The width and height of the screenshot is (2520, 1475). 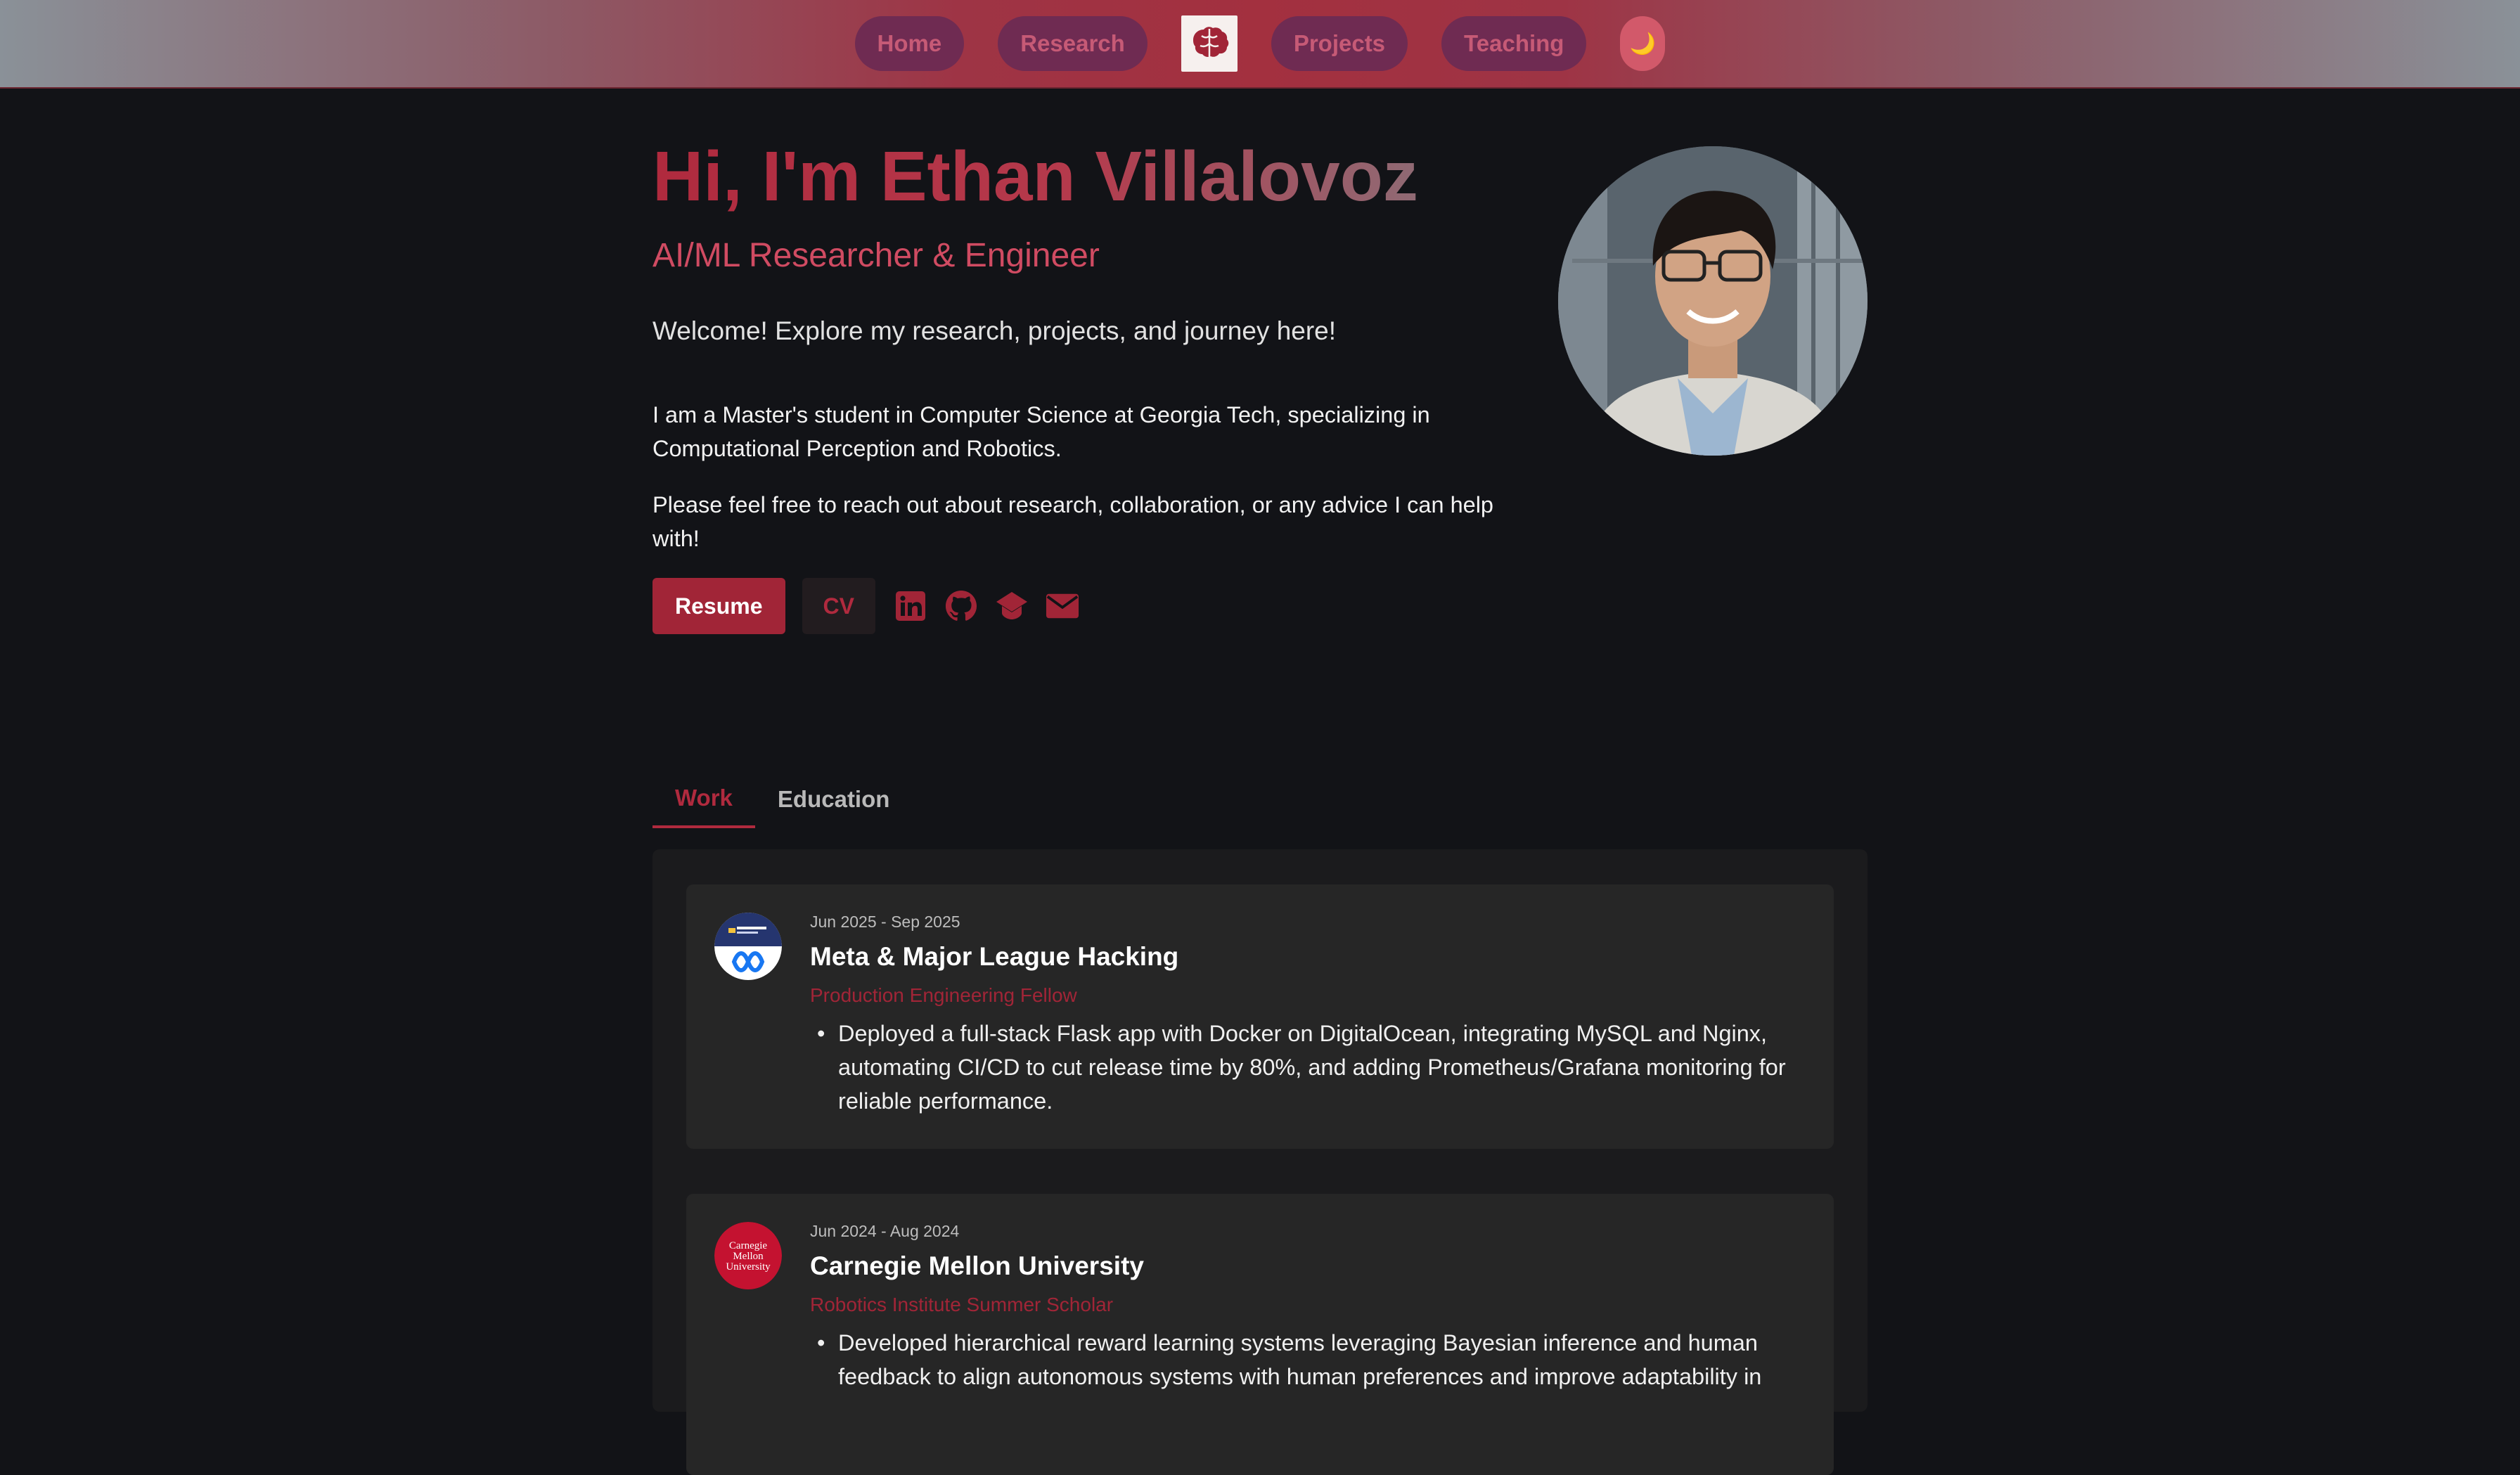 What do you see at coordinates (1062, 606) in the screenshot?
I see `email-icon` at bounding box center [1062, 606].